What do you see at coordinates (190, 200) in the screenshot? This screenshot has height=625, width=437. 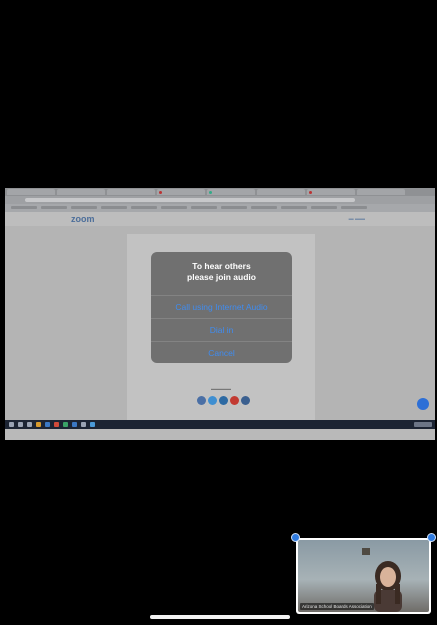 I see `url-field` at bounding box center [190, 200].